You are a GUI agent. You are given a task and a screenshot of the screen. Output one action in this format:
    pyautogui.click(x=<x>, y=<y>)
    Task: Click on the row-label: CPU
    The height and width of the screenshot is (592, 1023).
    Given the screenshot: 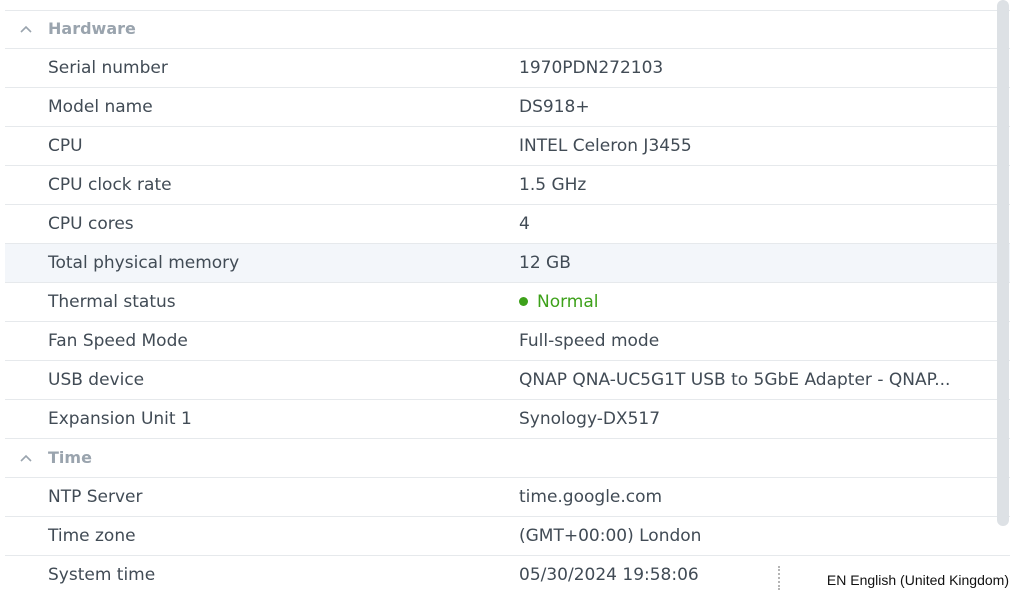 What is the action you would take?
    pyautogui.click(x=65, y=146)
    